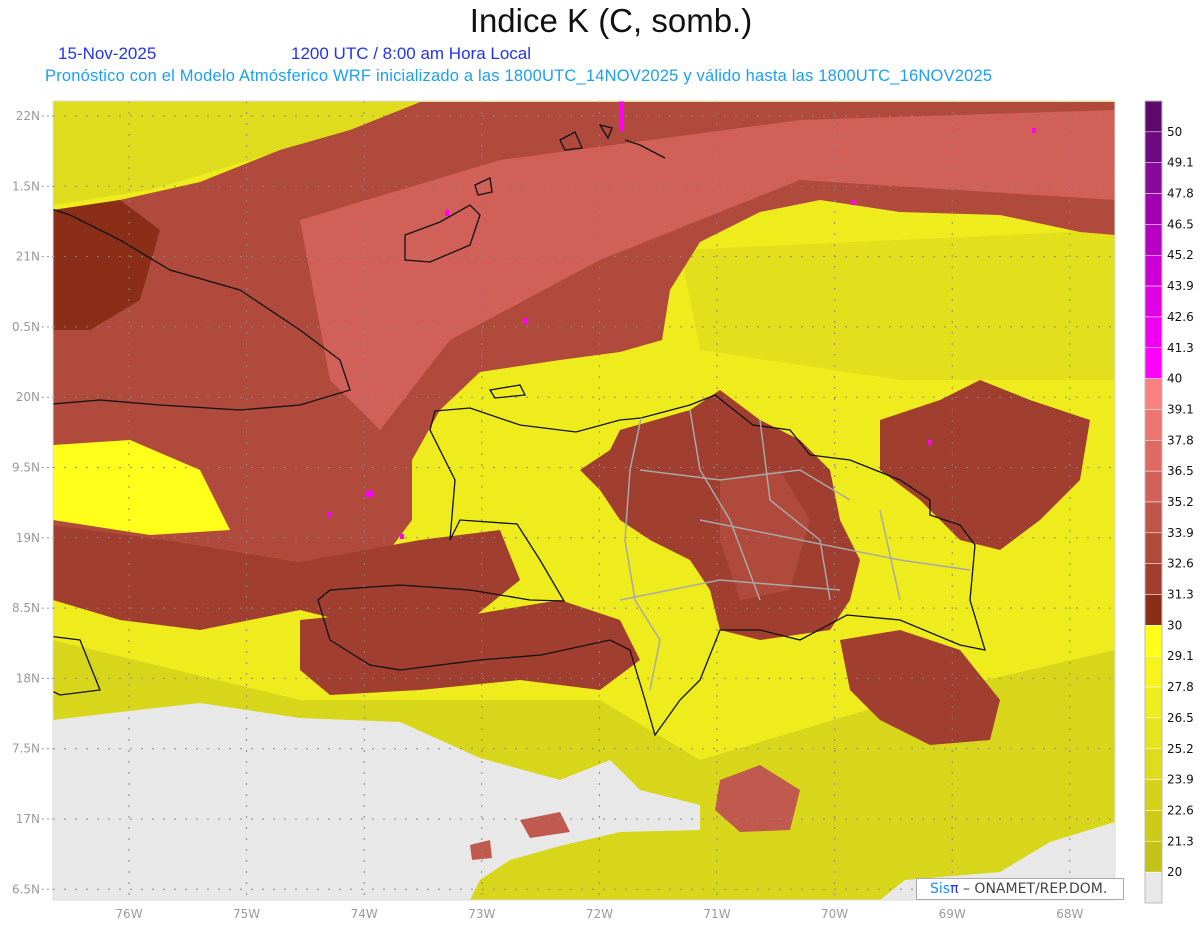  I want to click on forecast-time: 1200 UTC / 8:00 am Hora Local, so click(411, 53).